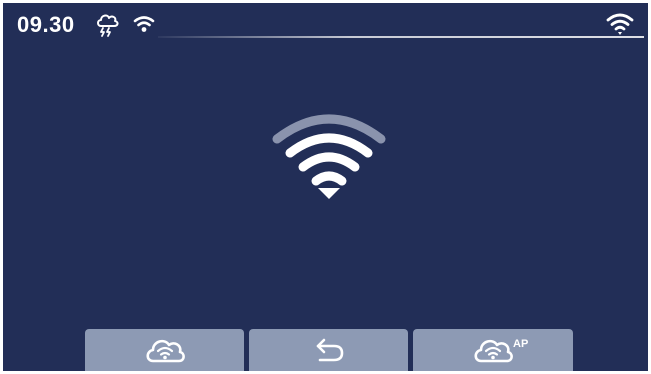  I want to click on wifi-large-icon, so click(329, 156).